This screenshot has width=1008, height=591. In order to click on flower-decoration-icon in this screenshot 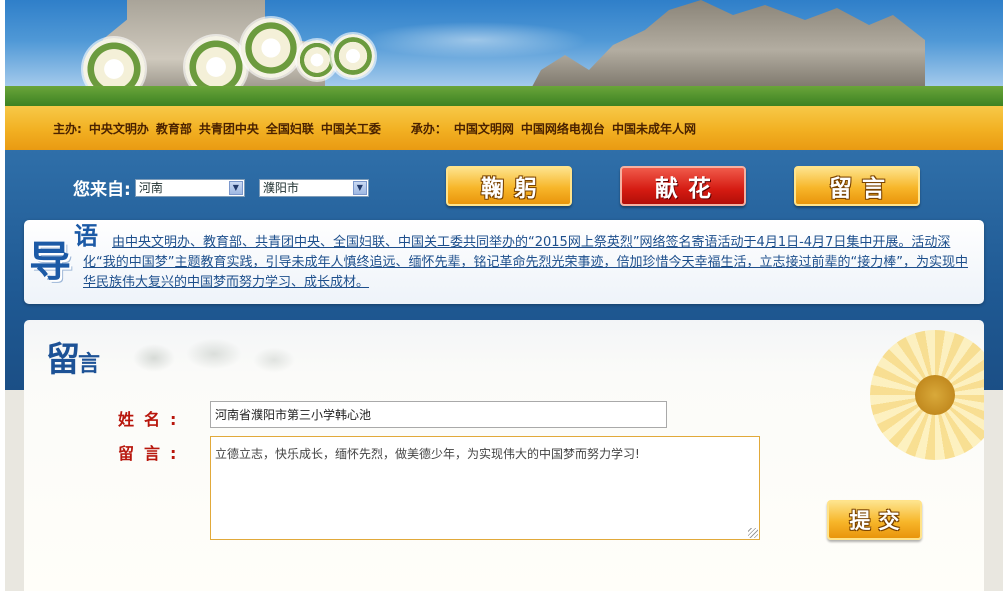, I will do `click(922, 390)`.